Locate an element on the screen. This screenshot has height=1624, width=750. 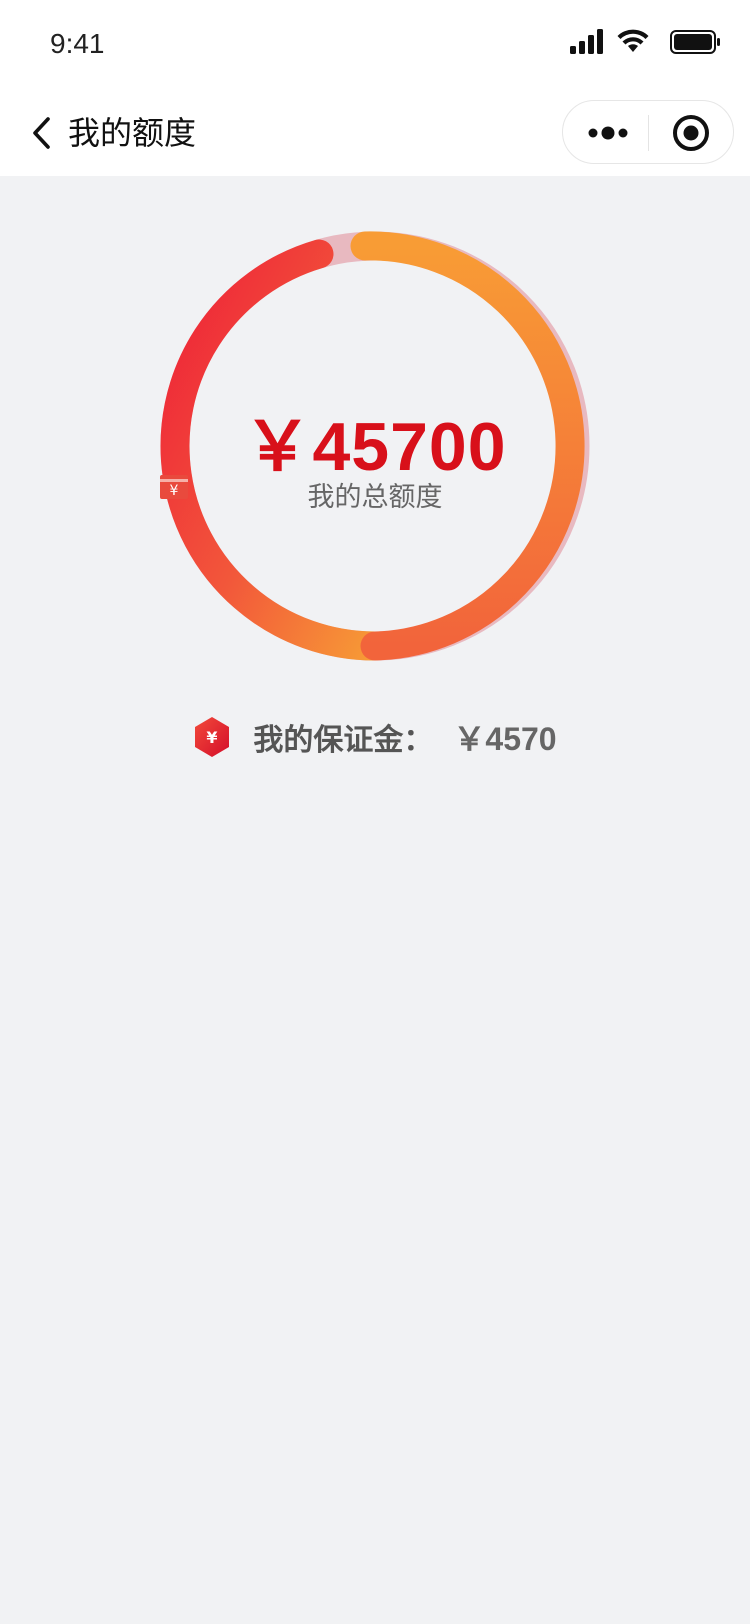
more-button is located at coordinates (608, 133).